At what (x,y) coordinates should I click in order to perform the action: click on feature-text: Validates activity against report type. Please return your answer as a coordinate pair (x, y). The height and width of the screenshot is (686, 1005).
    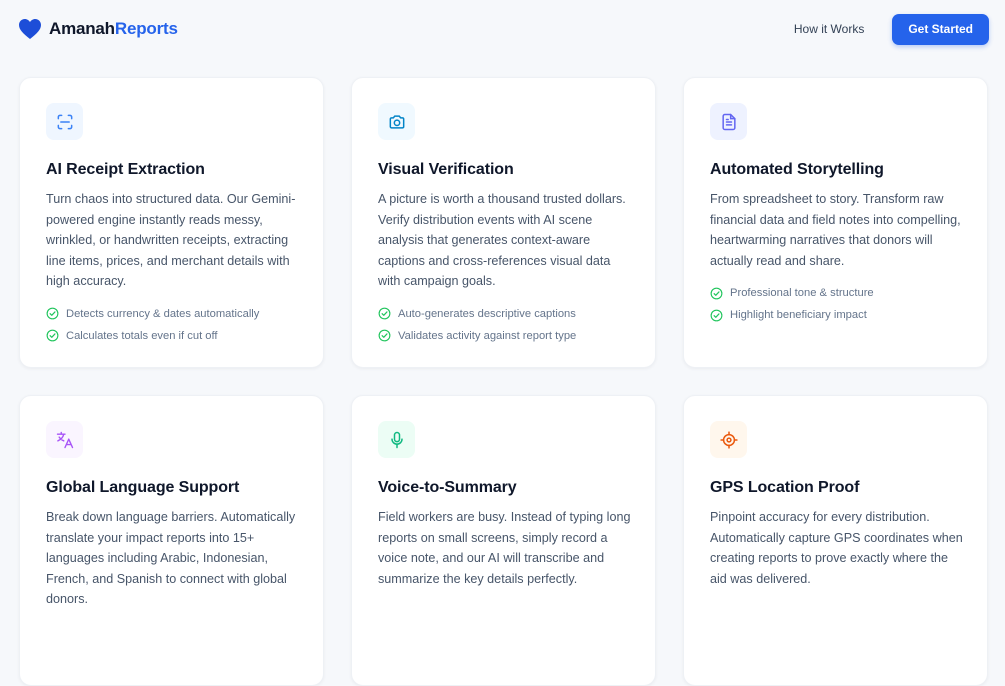
    Looking at the image, I should click on (487, 335).